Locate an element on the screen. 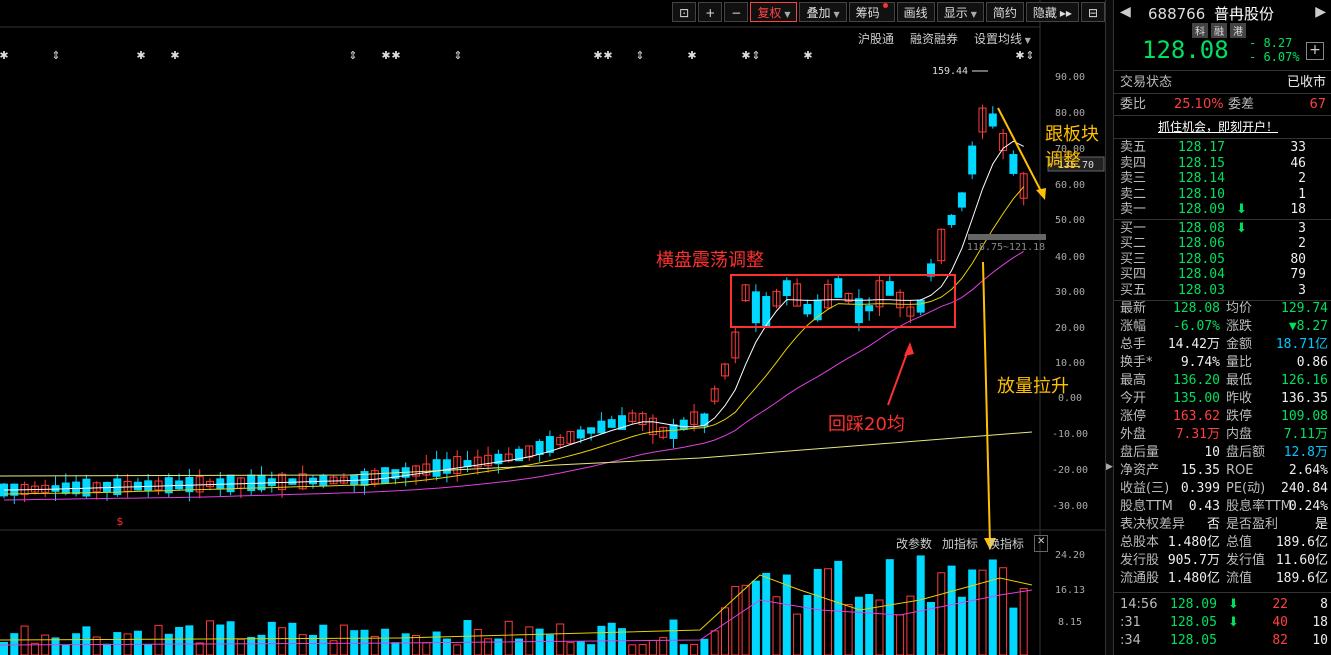 This screenshot has height=655, width=1331. zoom-out-button: − is located at coordinates (736, 12).